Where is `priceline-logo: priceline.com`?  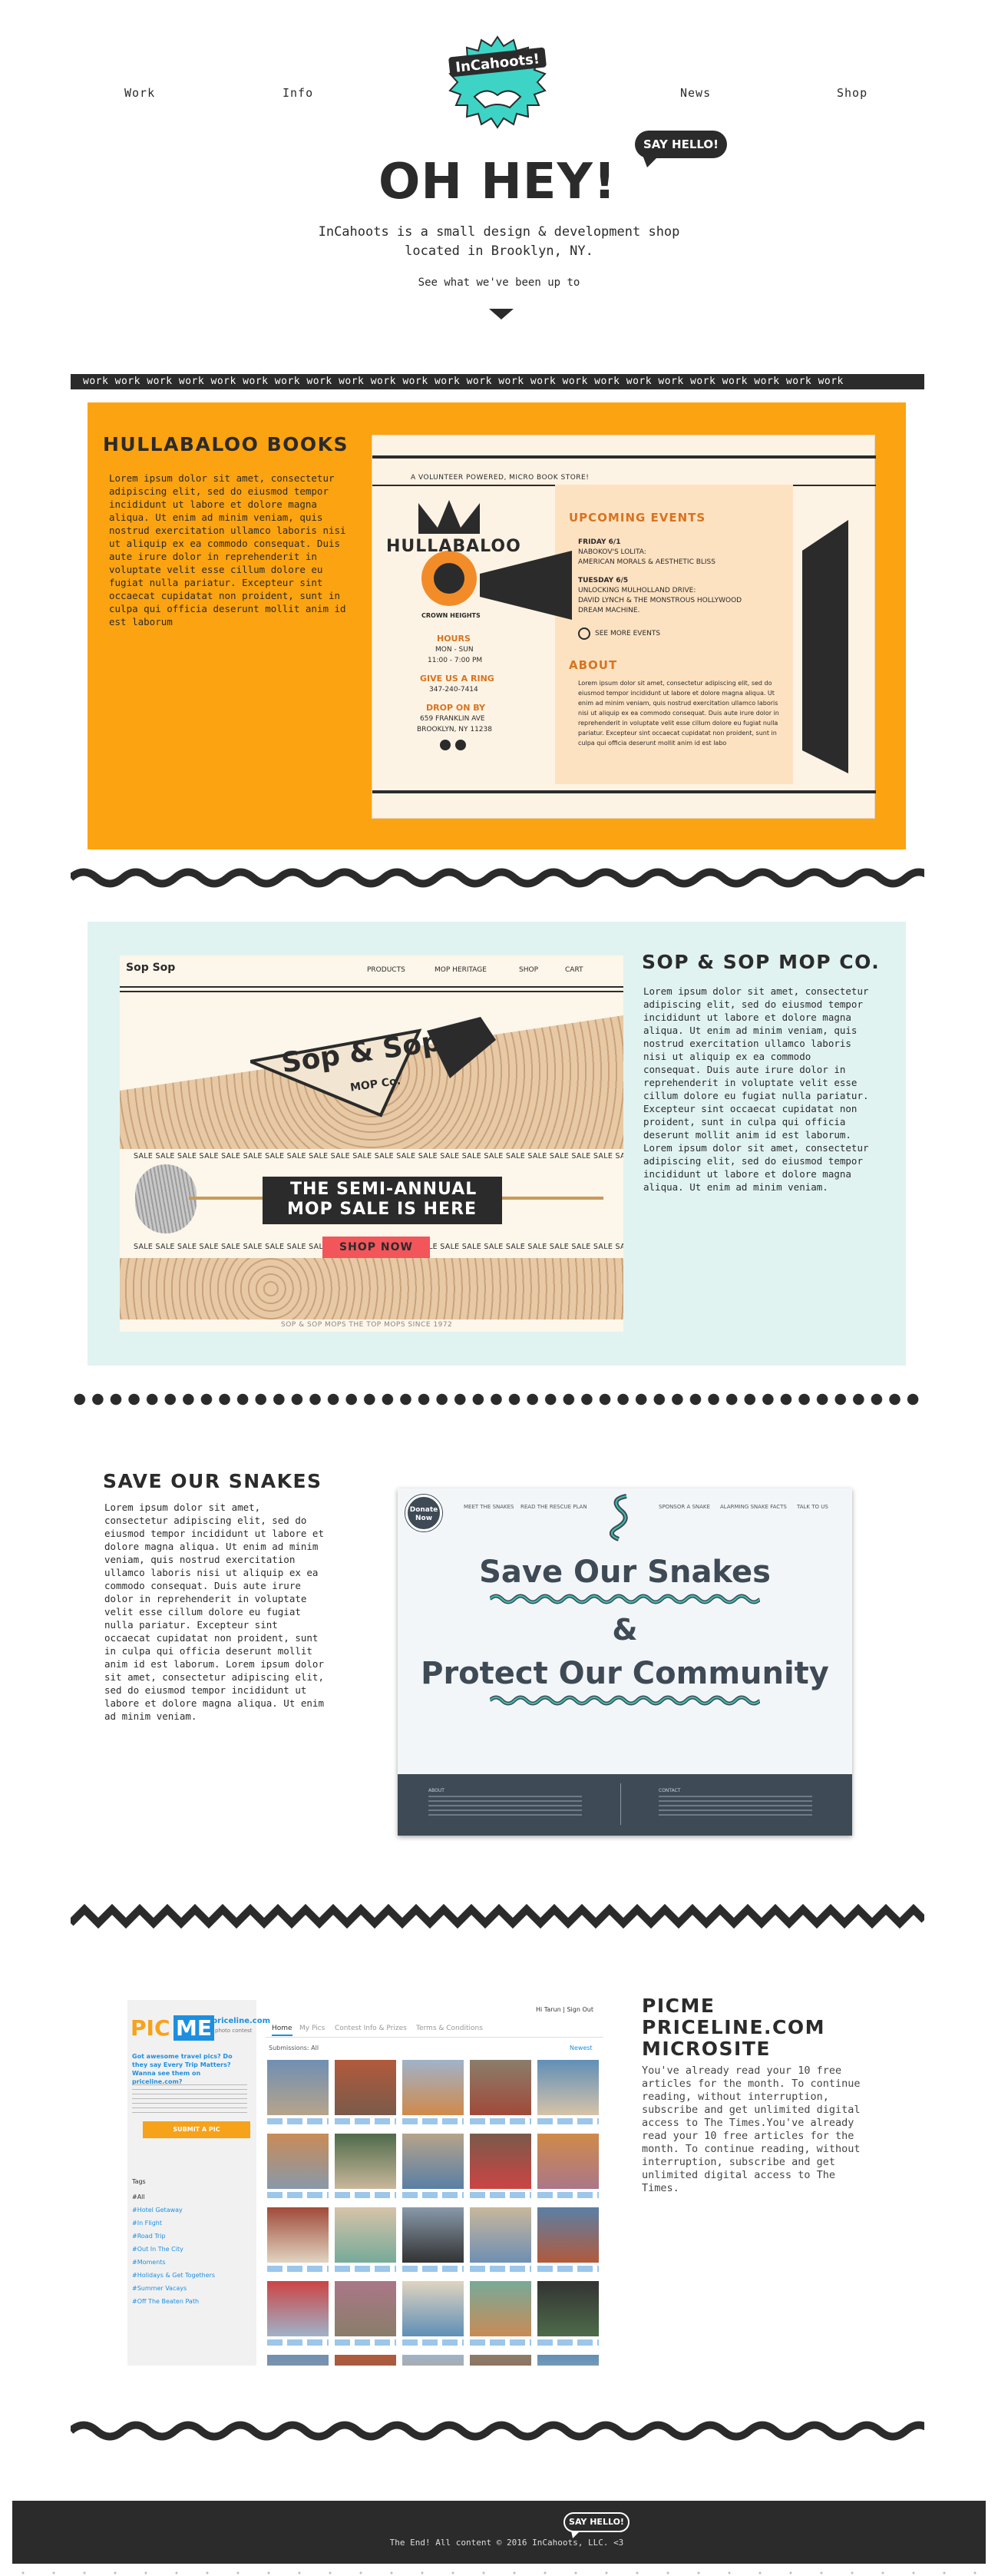
priceline-logo: priceline.com is located at coordinates (241, 2021).